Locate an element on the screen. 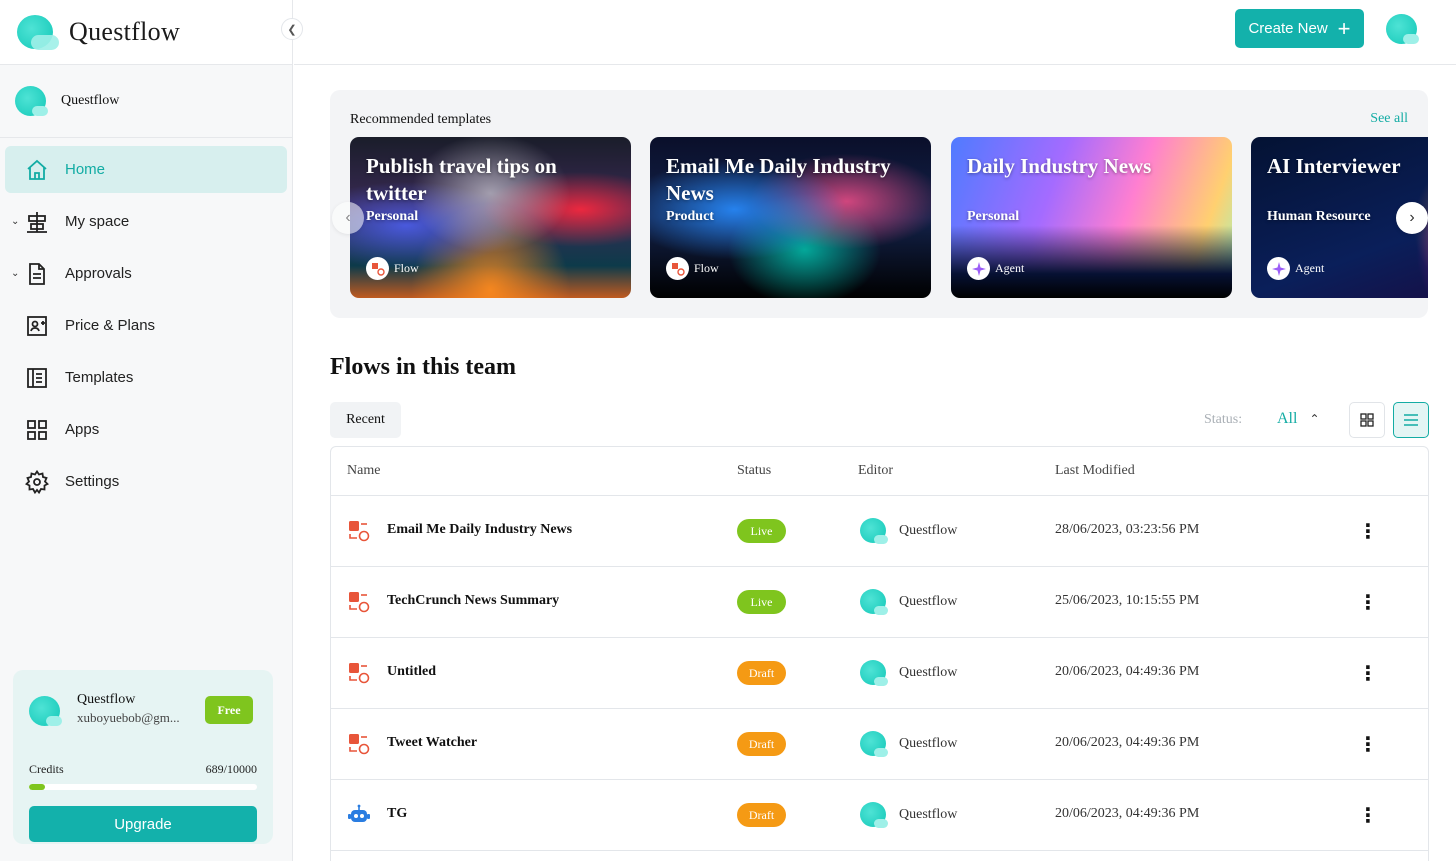 The image size is (1456, 861). status-filter-label: Status: is located at coordinates (1223, 419).